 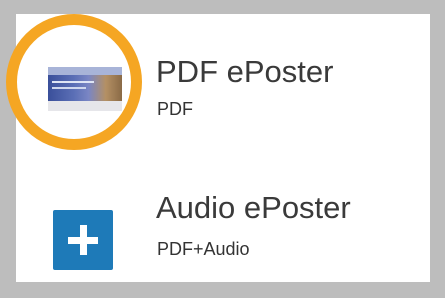 I want to click on plus-icon, so click(x=83, y=240).